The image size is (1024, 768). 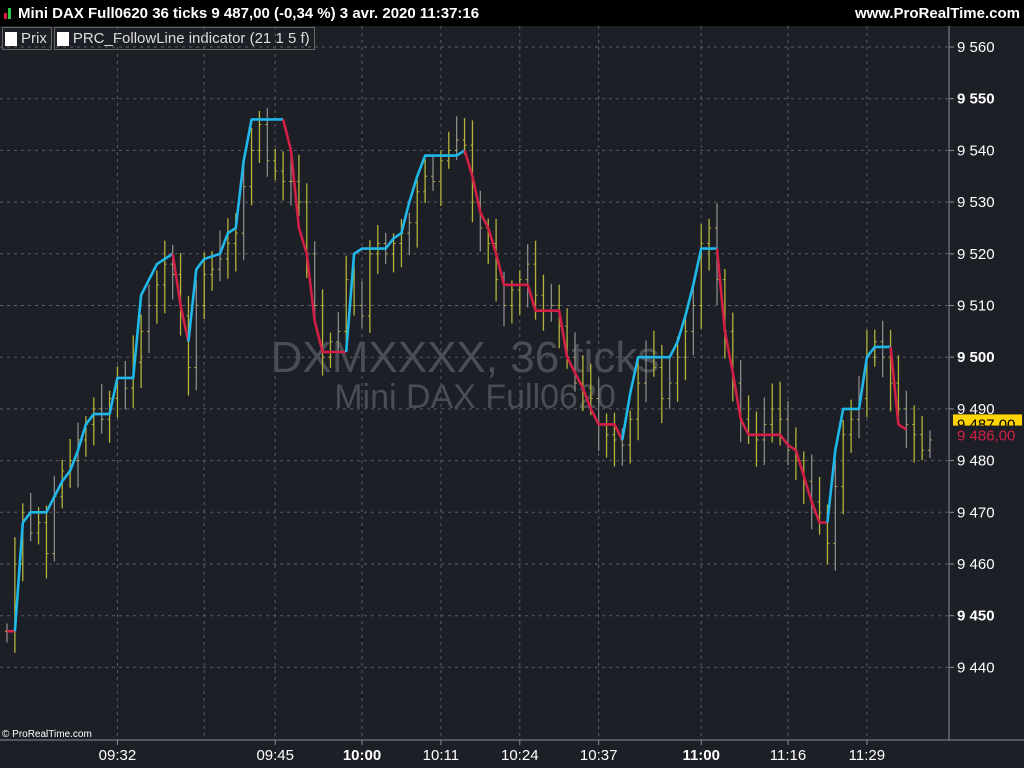 I want to click on y-tick-label: 9 500, so click(x=976, y=357).